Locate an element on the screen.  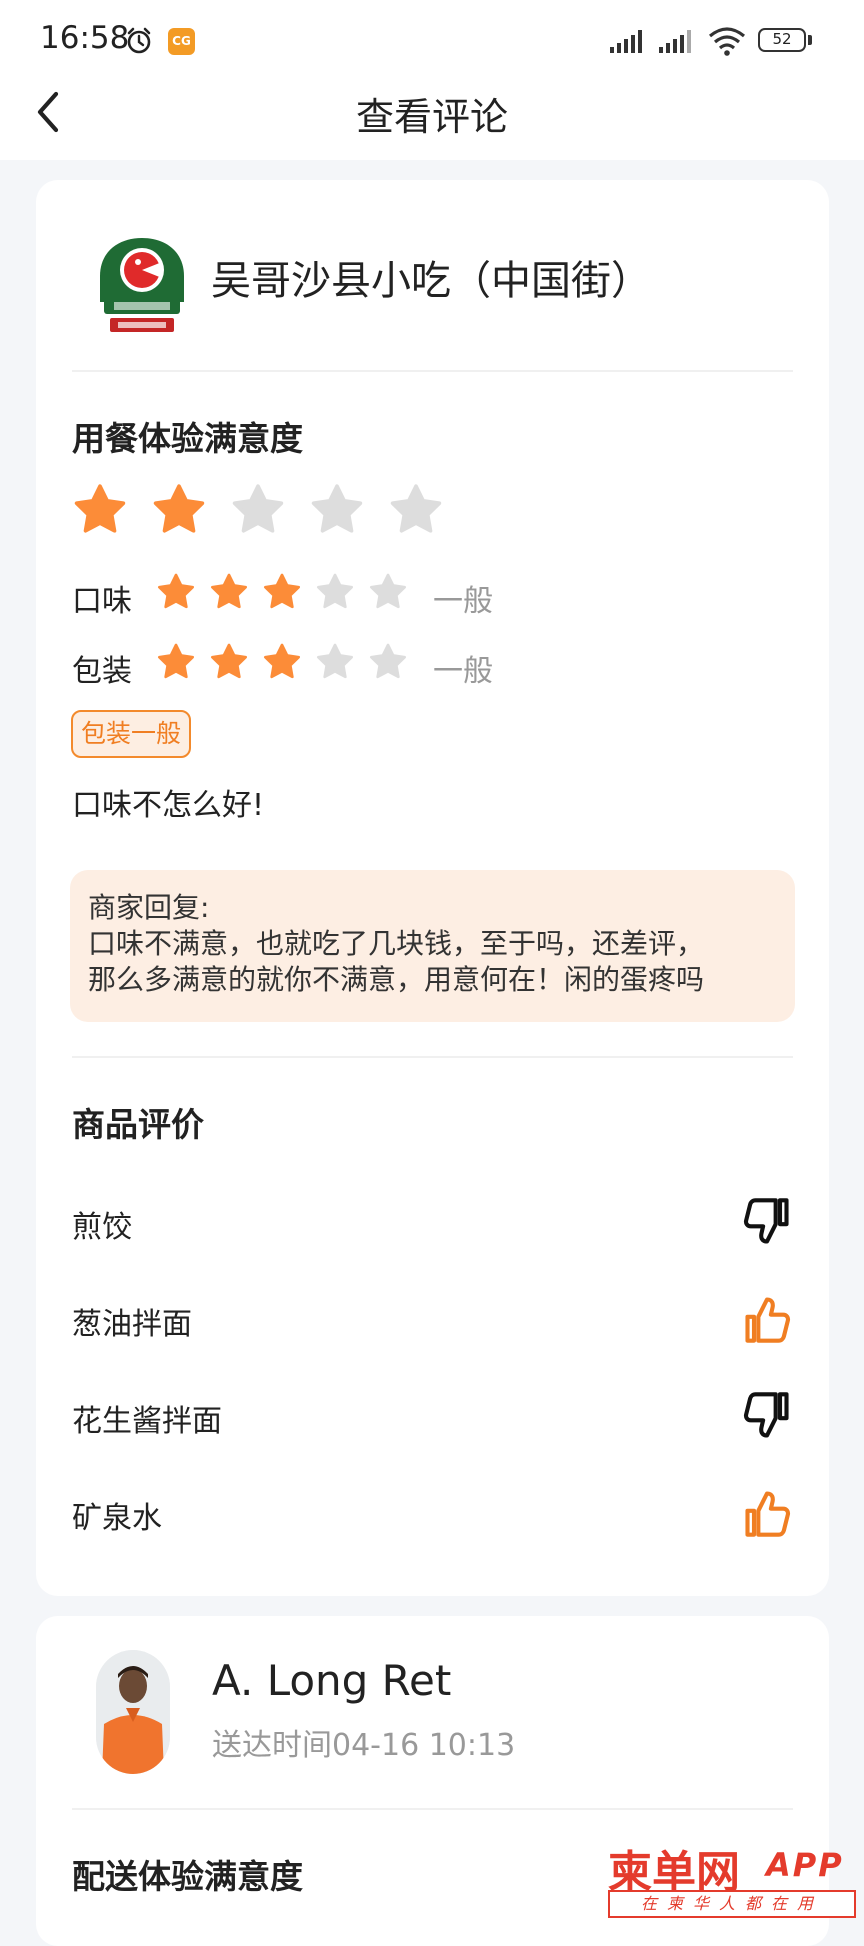
satisfaction-title: 用餐体验满意度 is located at coordinates (187, 438).